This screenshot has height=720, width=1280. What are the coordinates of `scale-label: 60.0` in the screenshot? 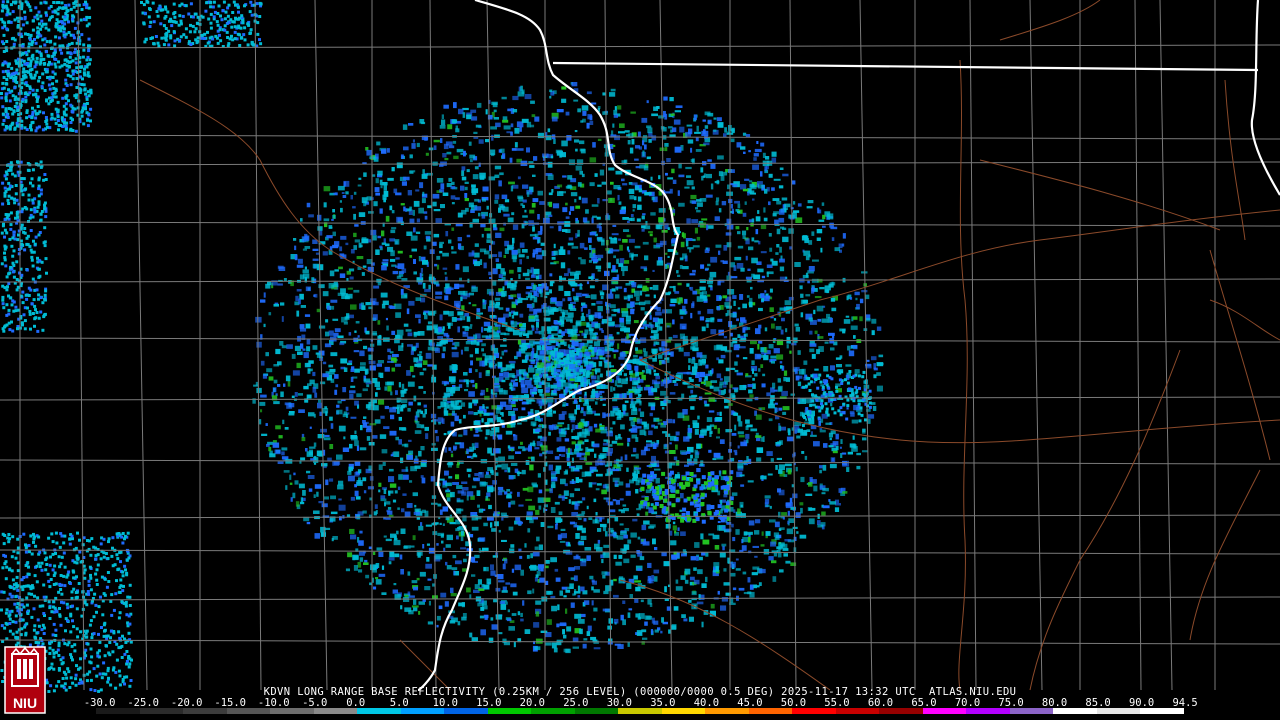 It's located at (880, 703).